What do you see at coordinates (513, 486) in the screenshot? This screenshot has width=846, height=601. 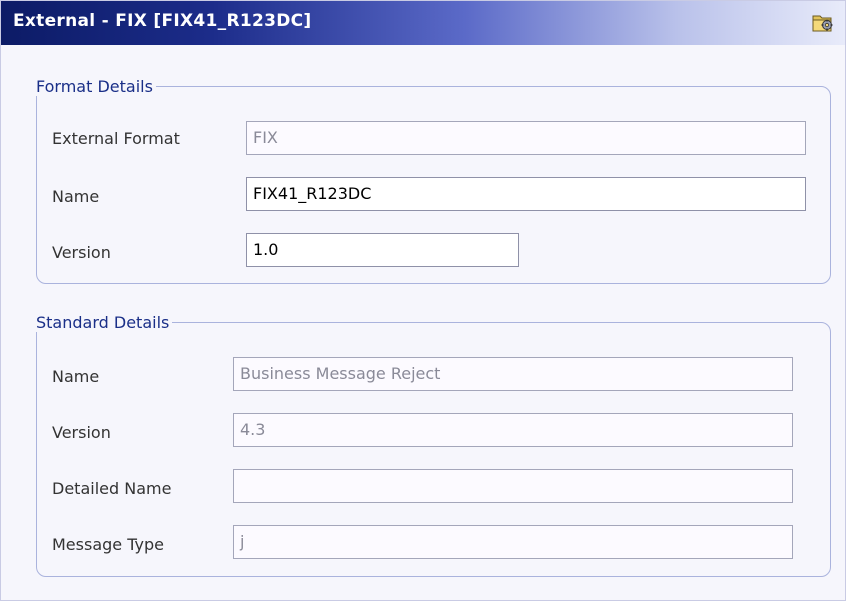 I see `detailed-name-field` at bounding box center [513, 486].